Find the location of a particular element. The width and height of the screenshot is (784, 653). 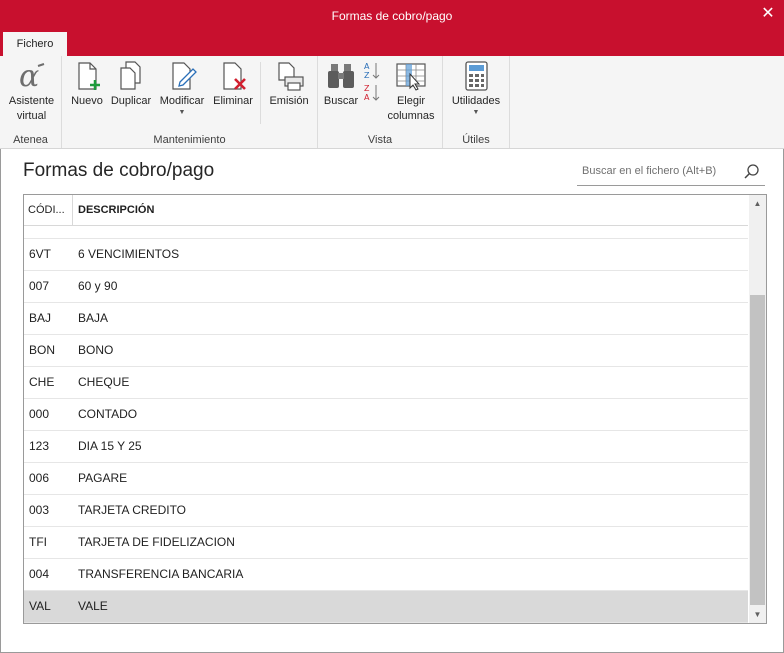

cell-code: 6VT is located at coordinates (40, 254).